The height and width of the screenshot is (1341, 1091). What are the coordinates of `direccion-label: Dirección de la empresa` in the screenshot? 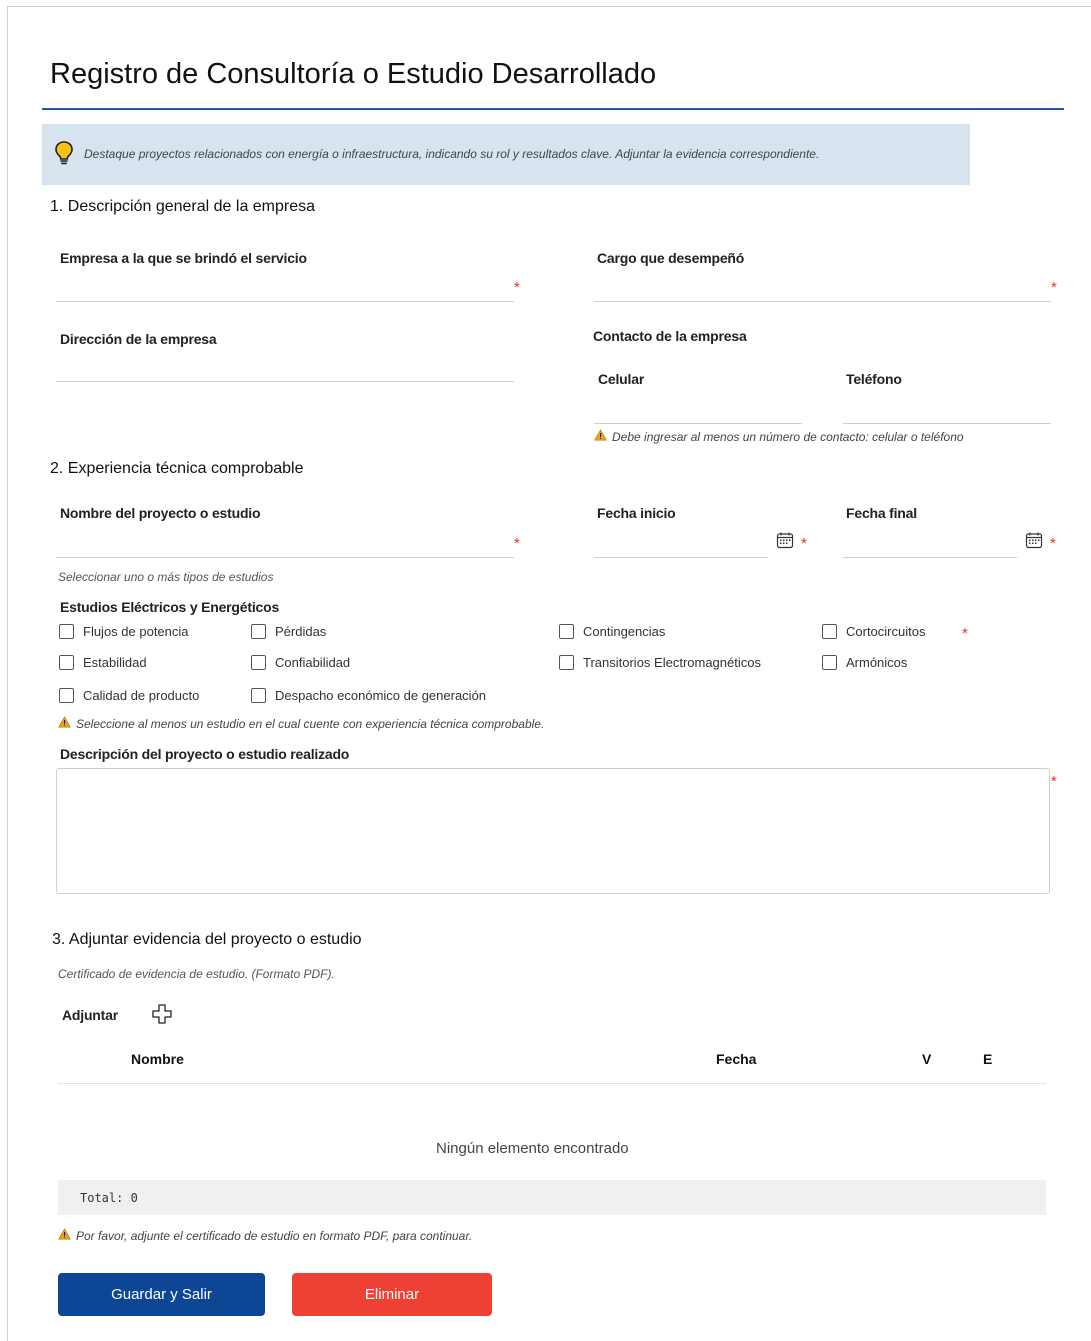 It's located at (138, 339).